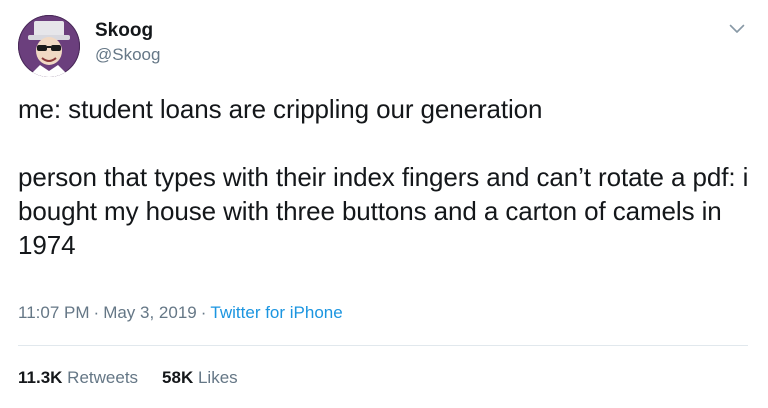 Image resolution: width=768 pixels, height=408 pixels. What do you see at coordinates (40, 377) in the screenshot?
I see `retweets-count: 11.3K` at bounding box center [40, 377].